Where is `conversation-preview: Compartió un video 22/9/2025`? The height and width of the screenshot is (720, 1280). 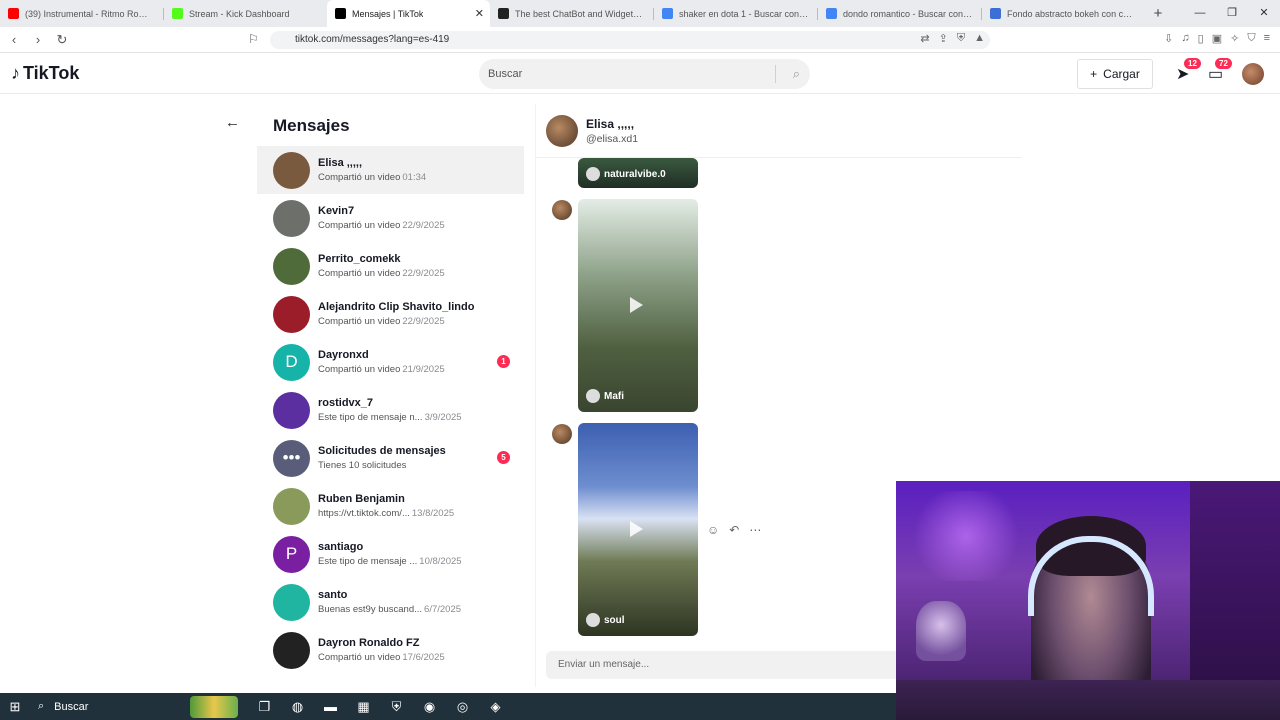 conversation-preview: Compartió un video 22/9/2025 is located at coordinates (381, 225).